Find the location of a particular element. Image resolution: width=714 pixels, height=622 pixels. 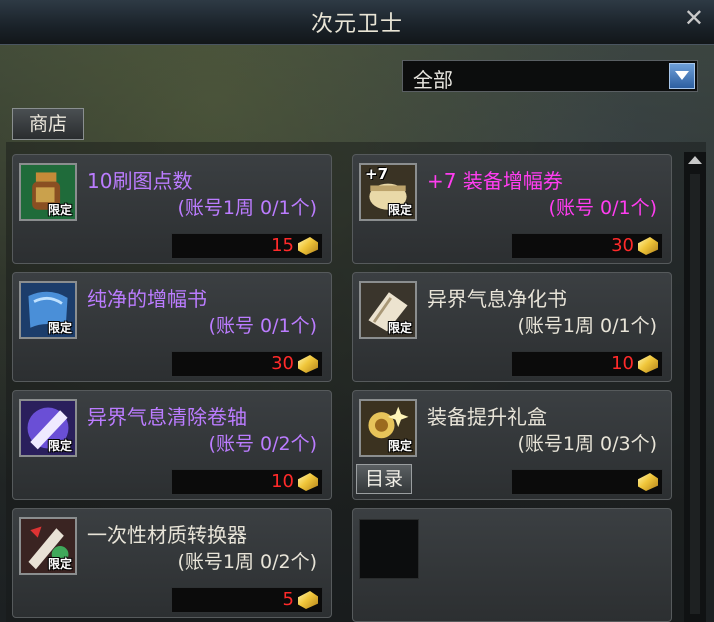

filter-dropdown: 全部 is located at coordinates (550, 76).